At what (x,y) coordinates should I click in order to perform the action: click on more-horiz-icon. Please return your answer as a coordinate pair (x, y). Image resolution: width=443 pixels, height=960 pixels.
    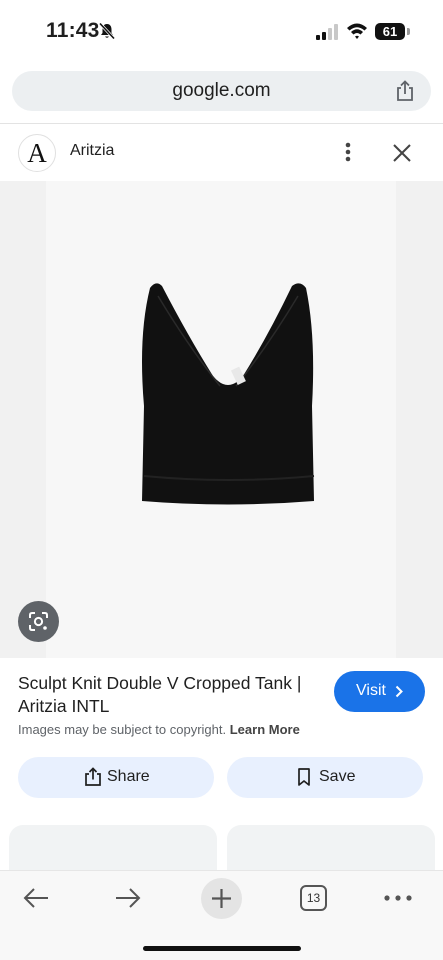
    Looking at the image, I should click on (398, 898).